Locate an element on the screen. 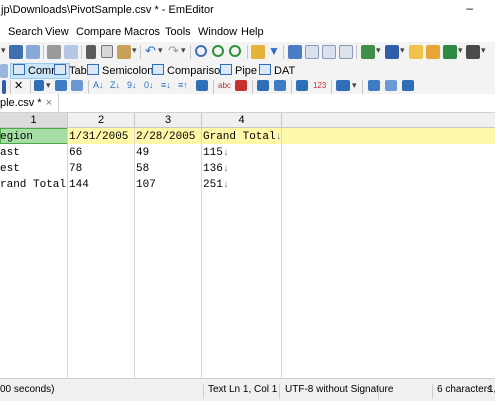 This screenshot has width=495, height=401. delete-column-icon is located at coordinates (391, 85).